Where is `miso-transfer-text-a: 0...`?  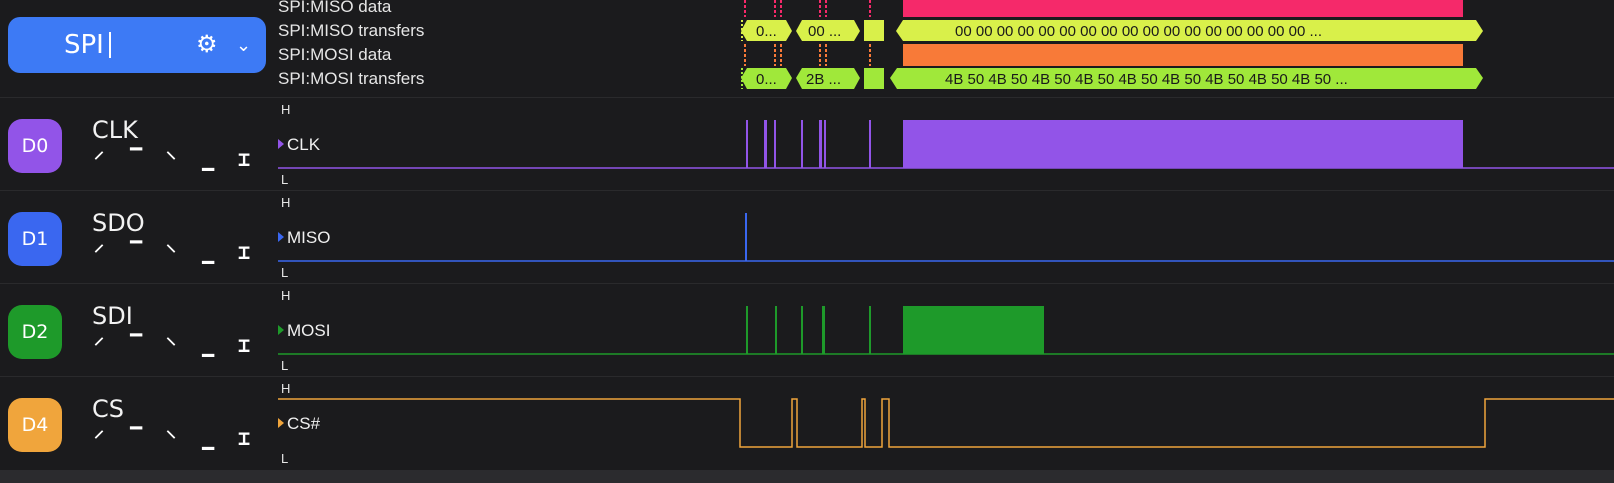
miso-transfer-text-a: 0... is located at coordinates (766, 31).